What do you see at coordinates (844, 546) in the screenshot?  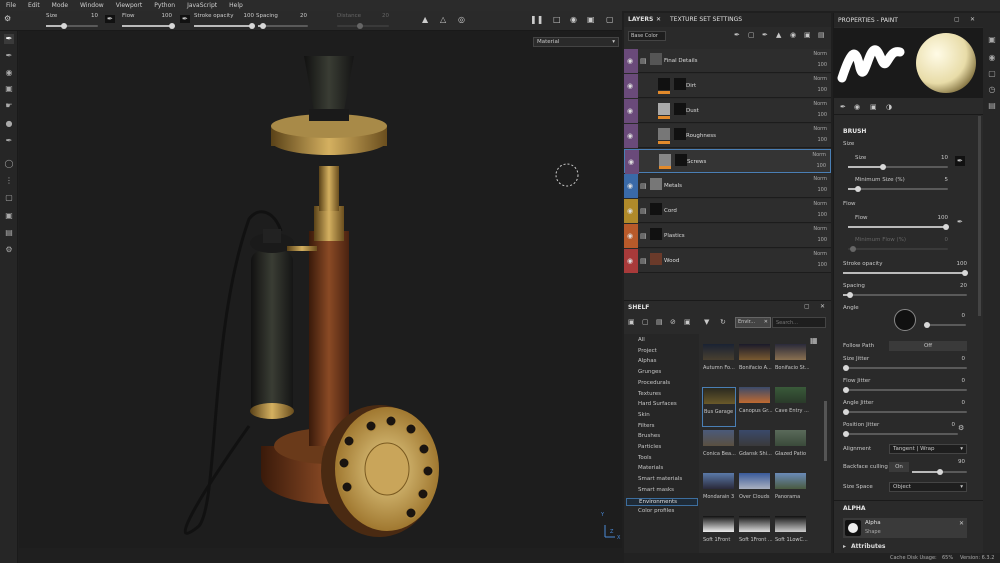 I see `chevron-right-icon: ▸` at bounding box center [844, 546].